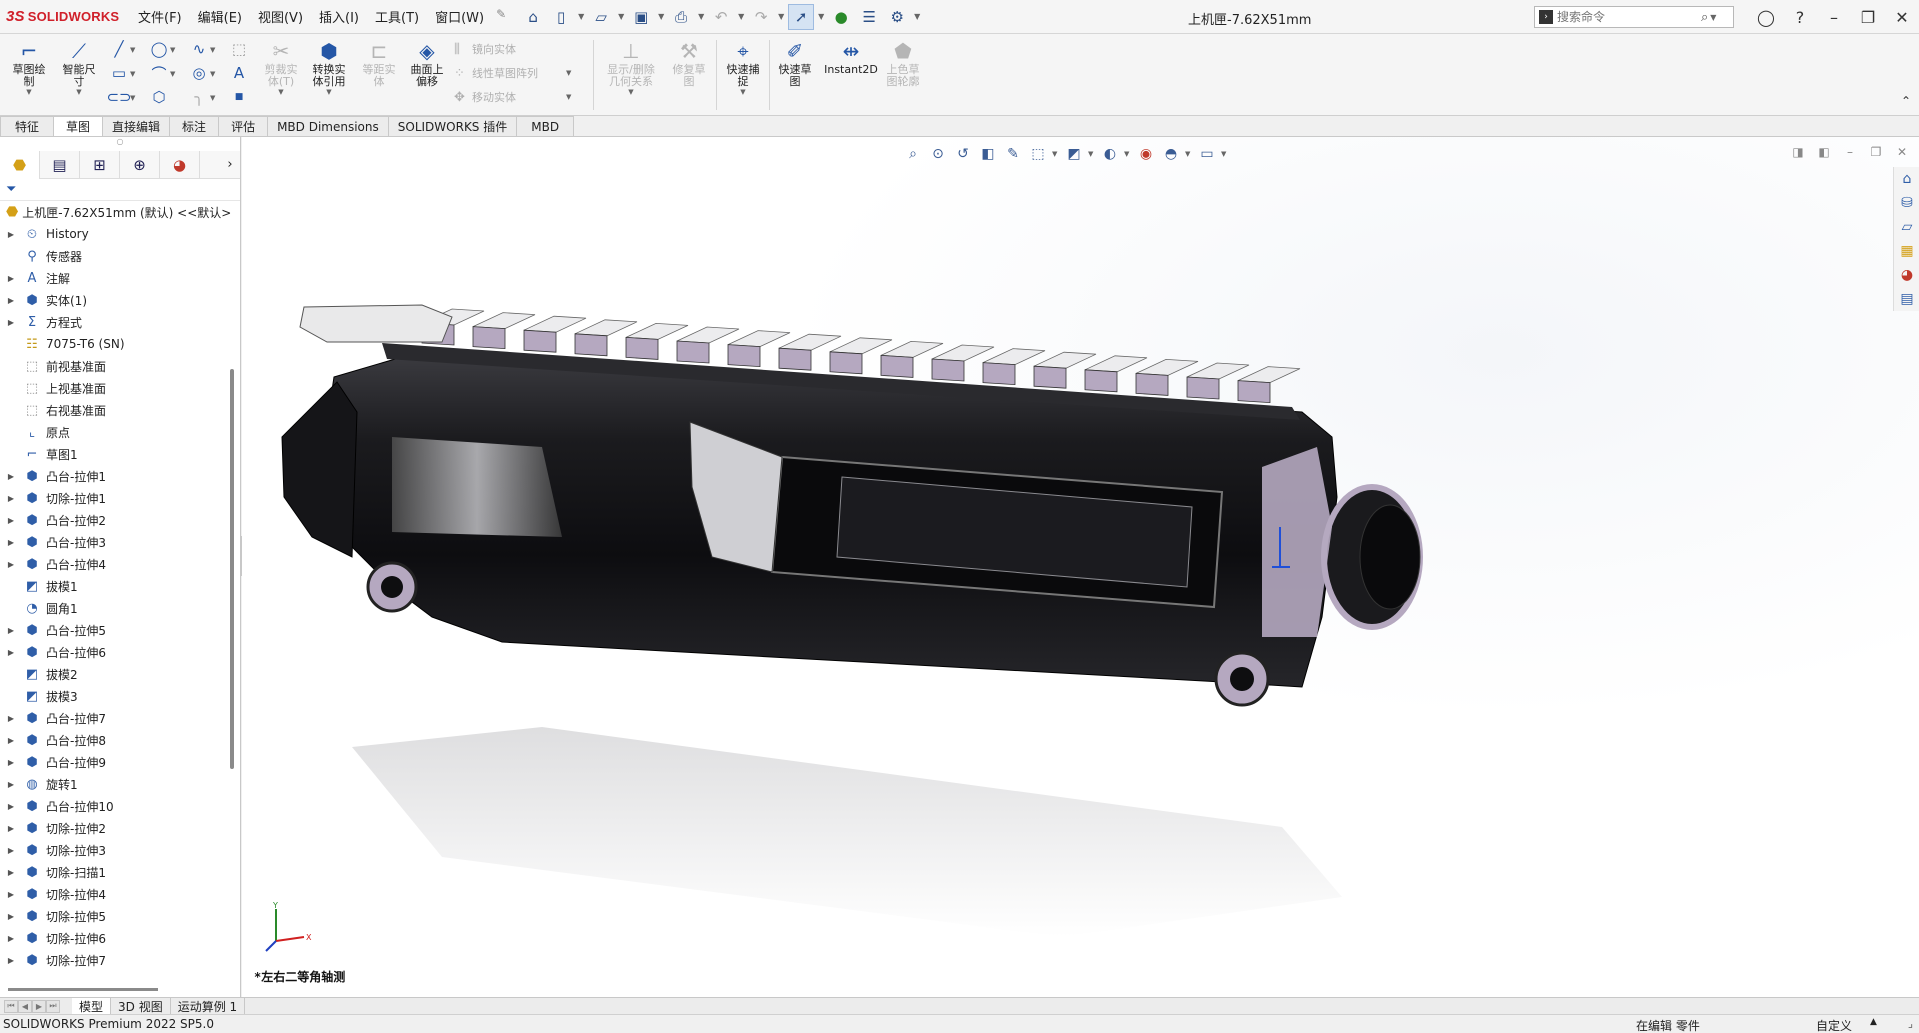 This screenshot has width=1919, height=1033. I want to click on help-icon: ?, so click(1800, 17).